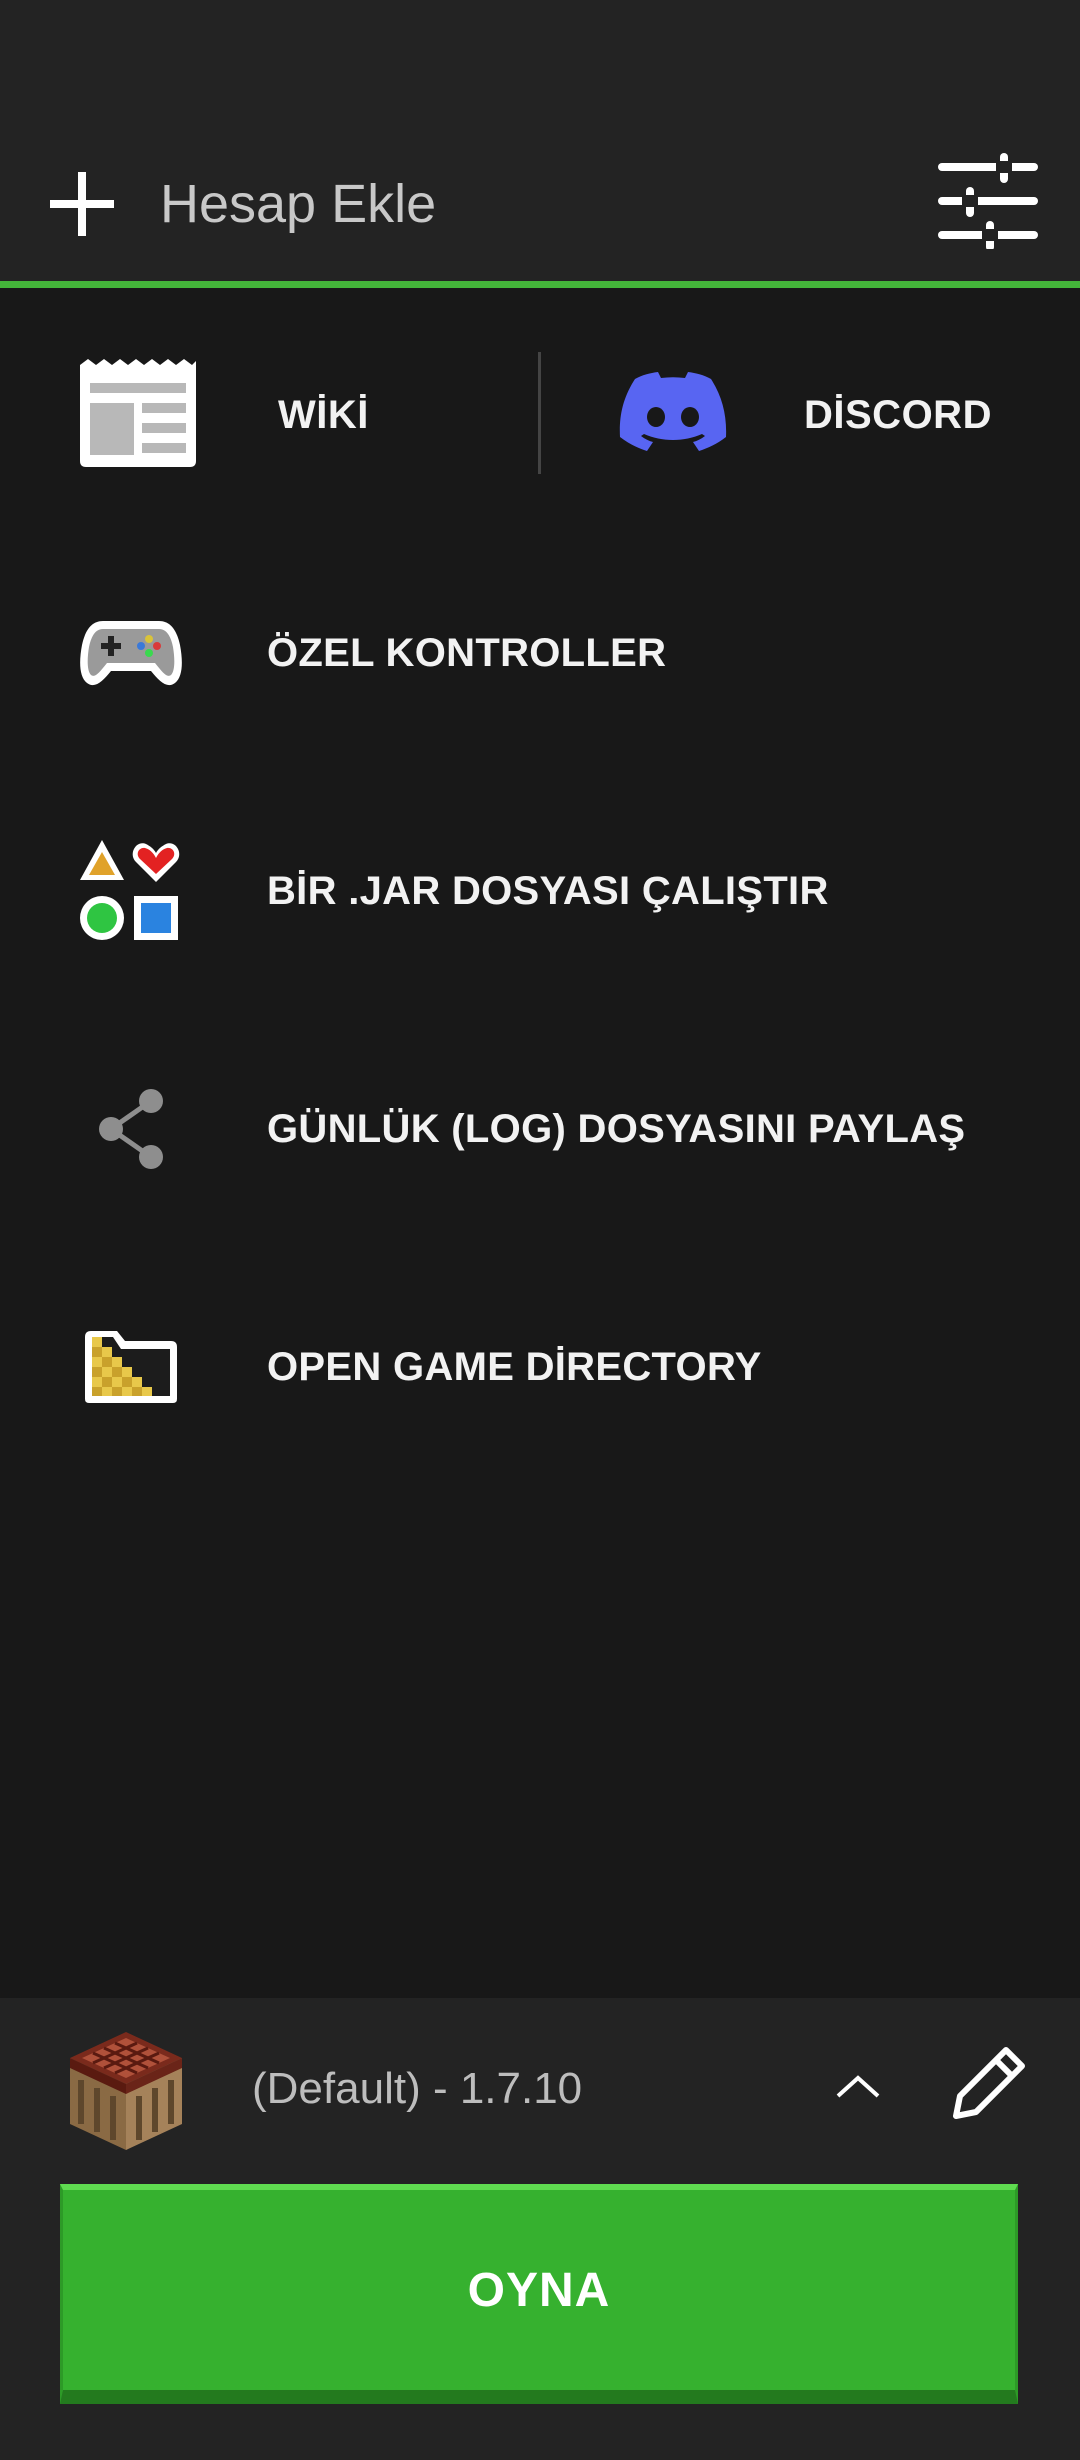  I want to click on chevron-up-icon, so click(858, 2088).